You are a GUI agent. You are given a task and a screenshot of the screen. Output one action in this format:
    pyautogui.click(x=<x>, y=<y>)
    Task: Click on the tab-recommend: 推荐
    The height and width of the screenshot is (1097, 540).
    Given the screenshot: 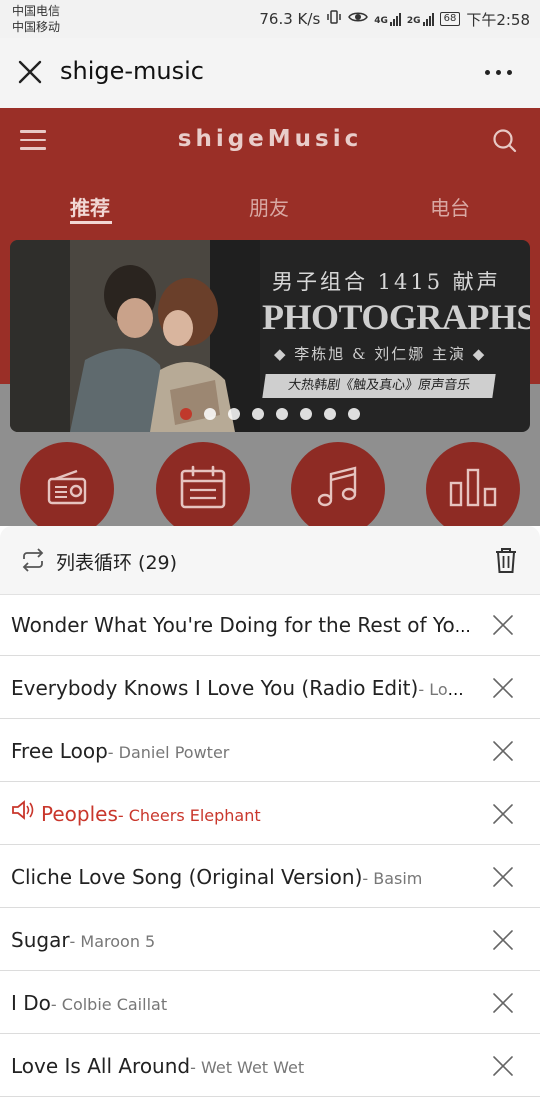 What is the action you would take?
    pyautogui.click(x=90, y=206)
    